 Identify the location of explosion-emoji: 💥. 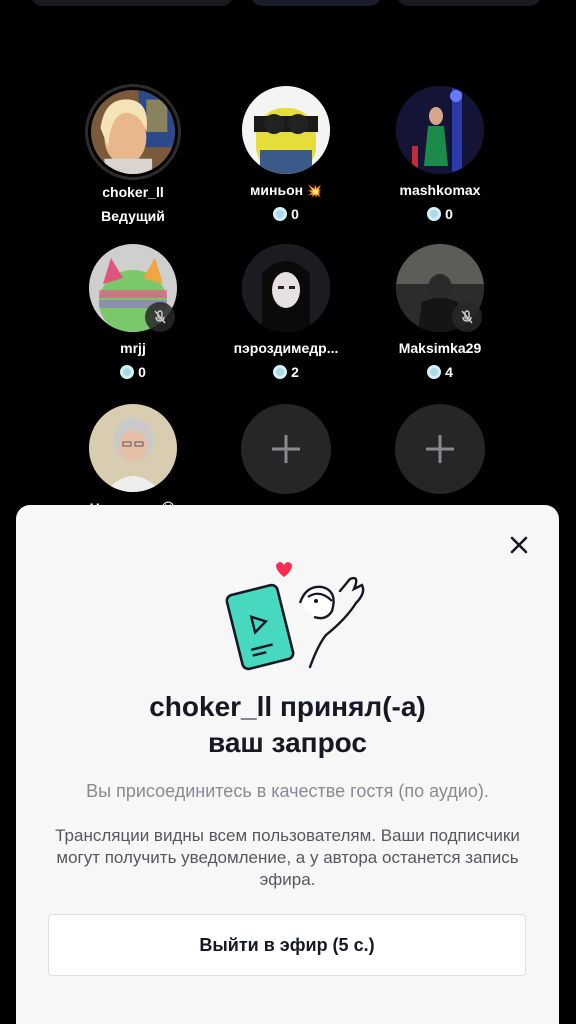
(314, 191).